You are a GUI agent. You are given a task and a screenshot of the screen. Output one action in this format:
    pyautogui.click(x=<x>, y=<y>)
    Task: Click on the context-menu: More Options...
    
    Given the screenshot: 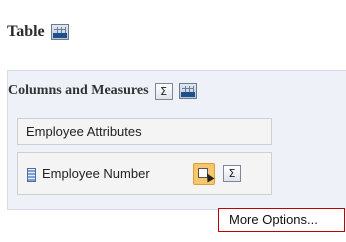 What is the action you would take?
    pyautogui.click(x=281, y=220)
    